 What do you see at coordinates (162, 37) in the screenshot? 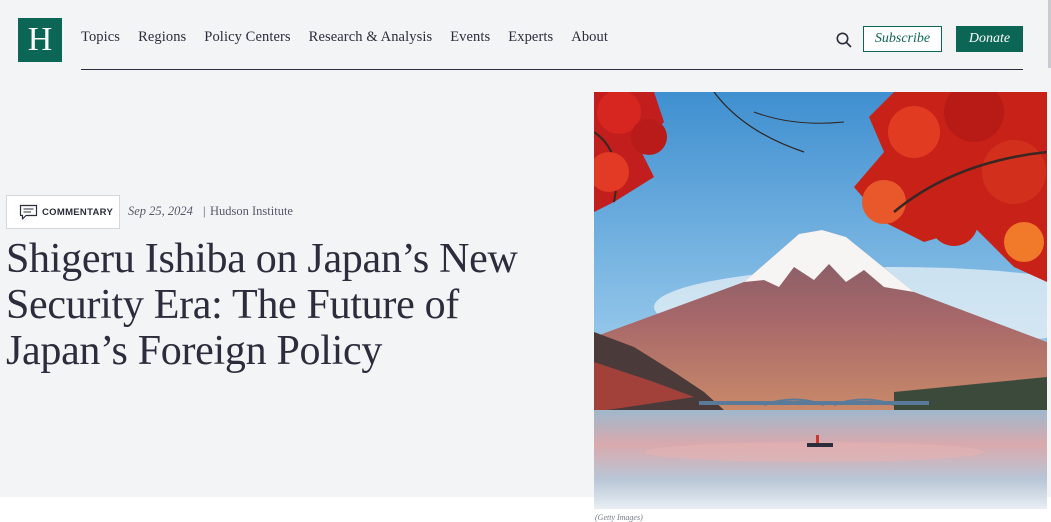
I see `nav-regions: Regions` at bounding box center [162, 37].